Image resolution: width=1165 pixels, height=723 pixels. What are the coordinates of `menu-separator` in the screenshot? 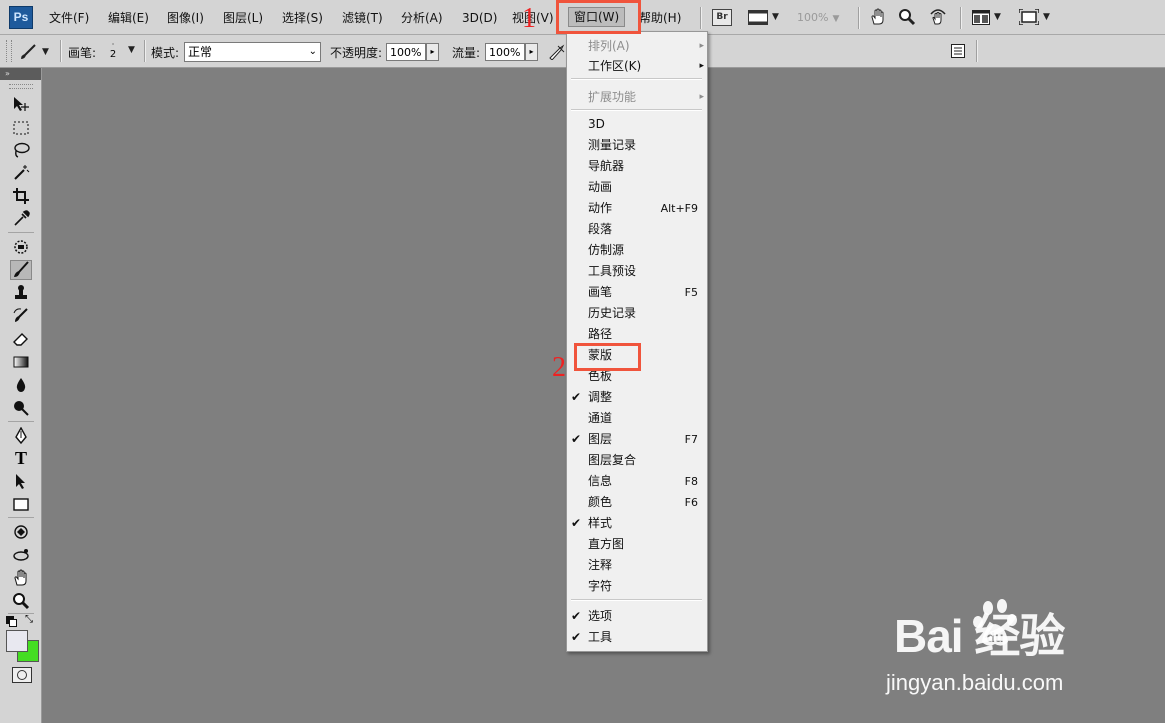 It's located at (636, 110).